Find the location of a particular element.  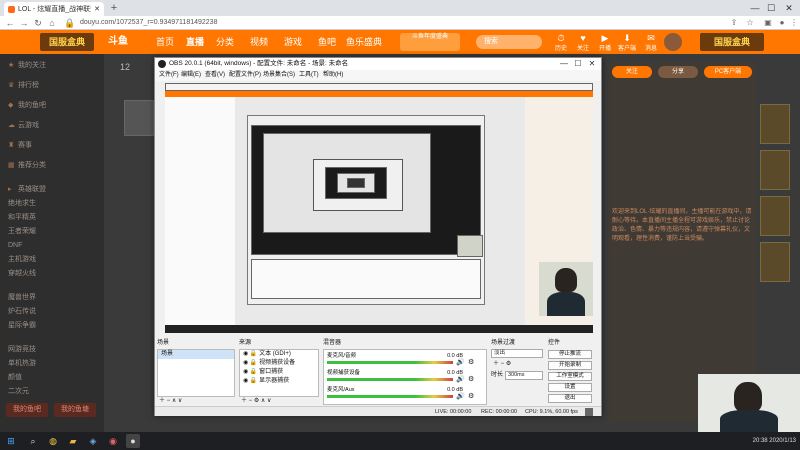

obs-close-button: ✕ is located at coordinates (592, 64).